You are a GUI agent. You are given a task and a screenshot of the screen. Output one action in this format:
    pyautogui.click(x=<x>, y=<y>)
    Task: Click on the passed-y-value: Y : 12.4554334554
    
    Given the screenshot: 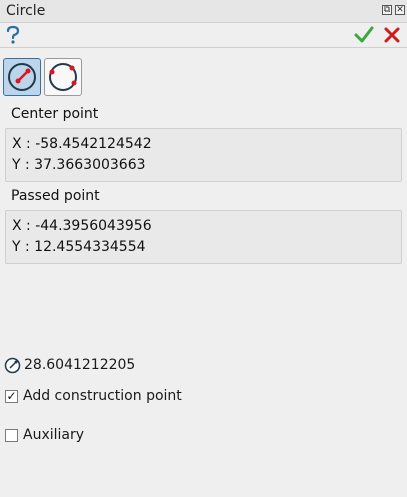 What is the action you would take?
    pyautogui.click(x=79, y=247)
    